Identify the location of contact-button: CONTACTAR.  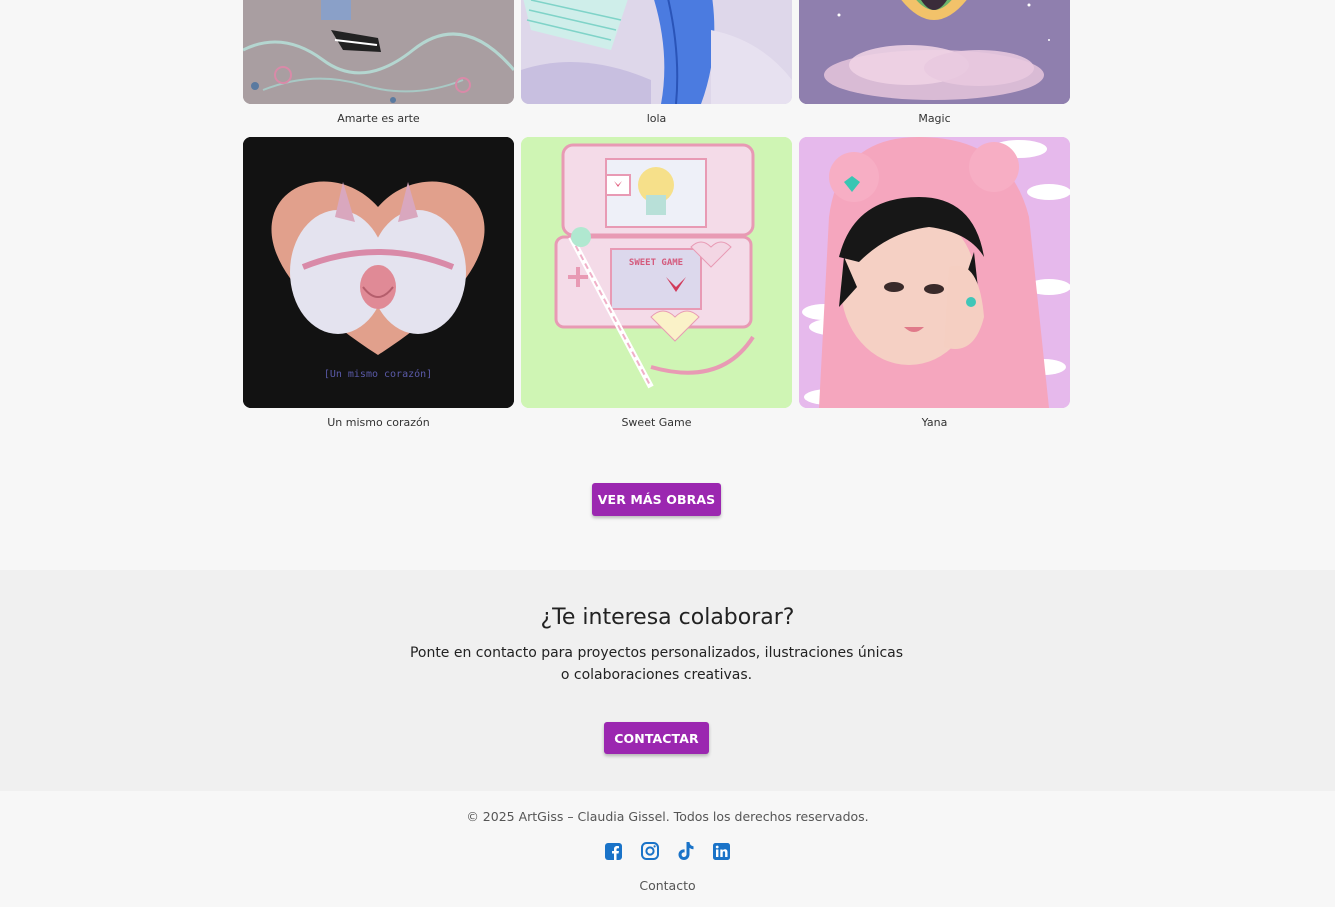
(656, 738).